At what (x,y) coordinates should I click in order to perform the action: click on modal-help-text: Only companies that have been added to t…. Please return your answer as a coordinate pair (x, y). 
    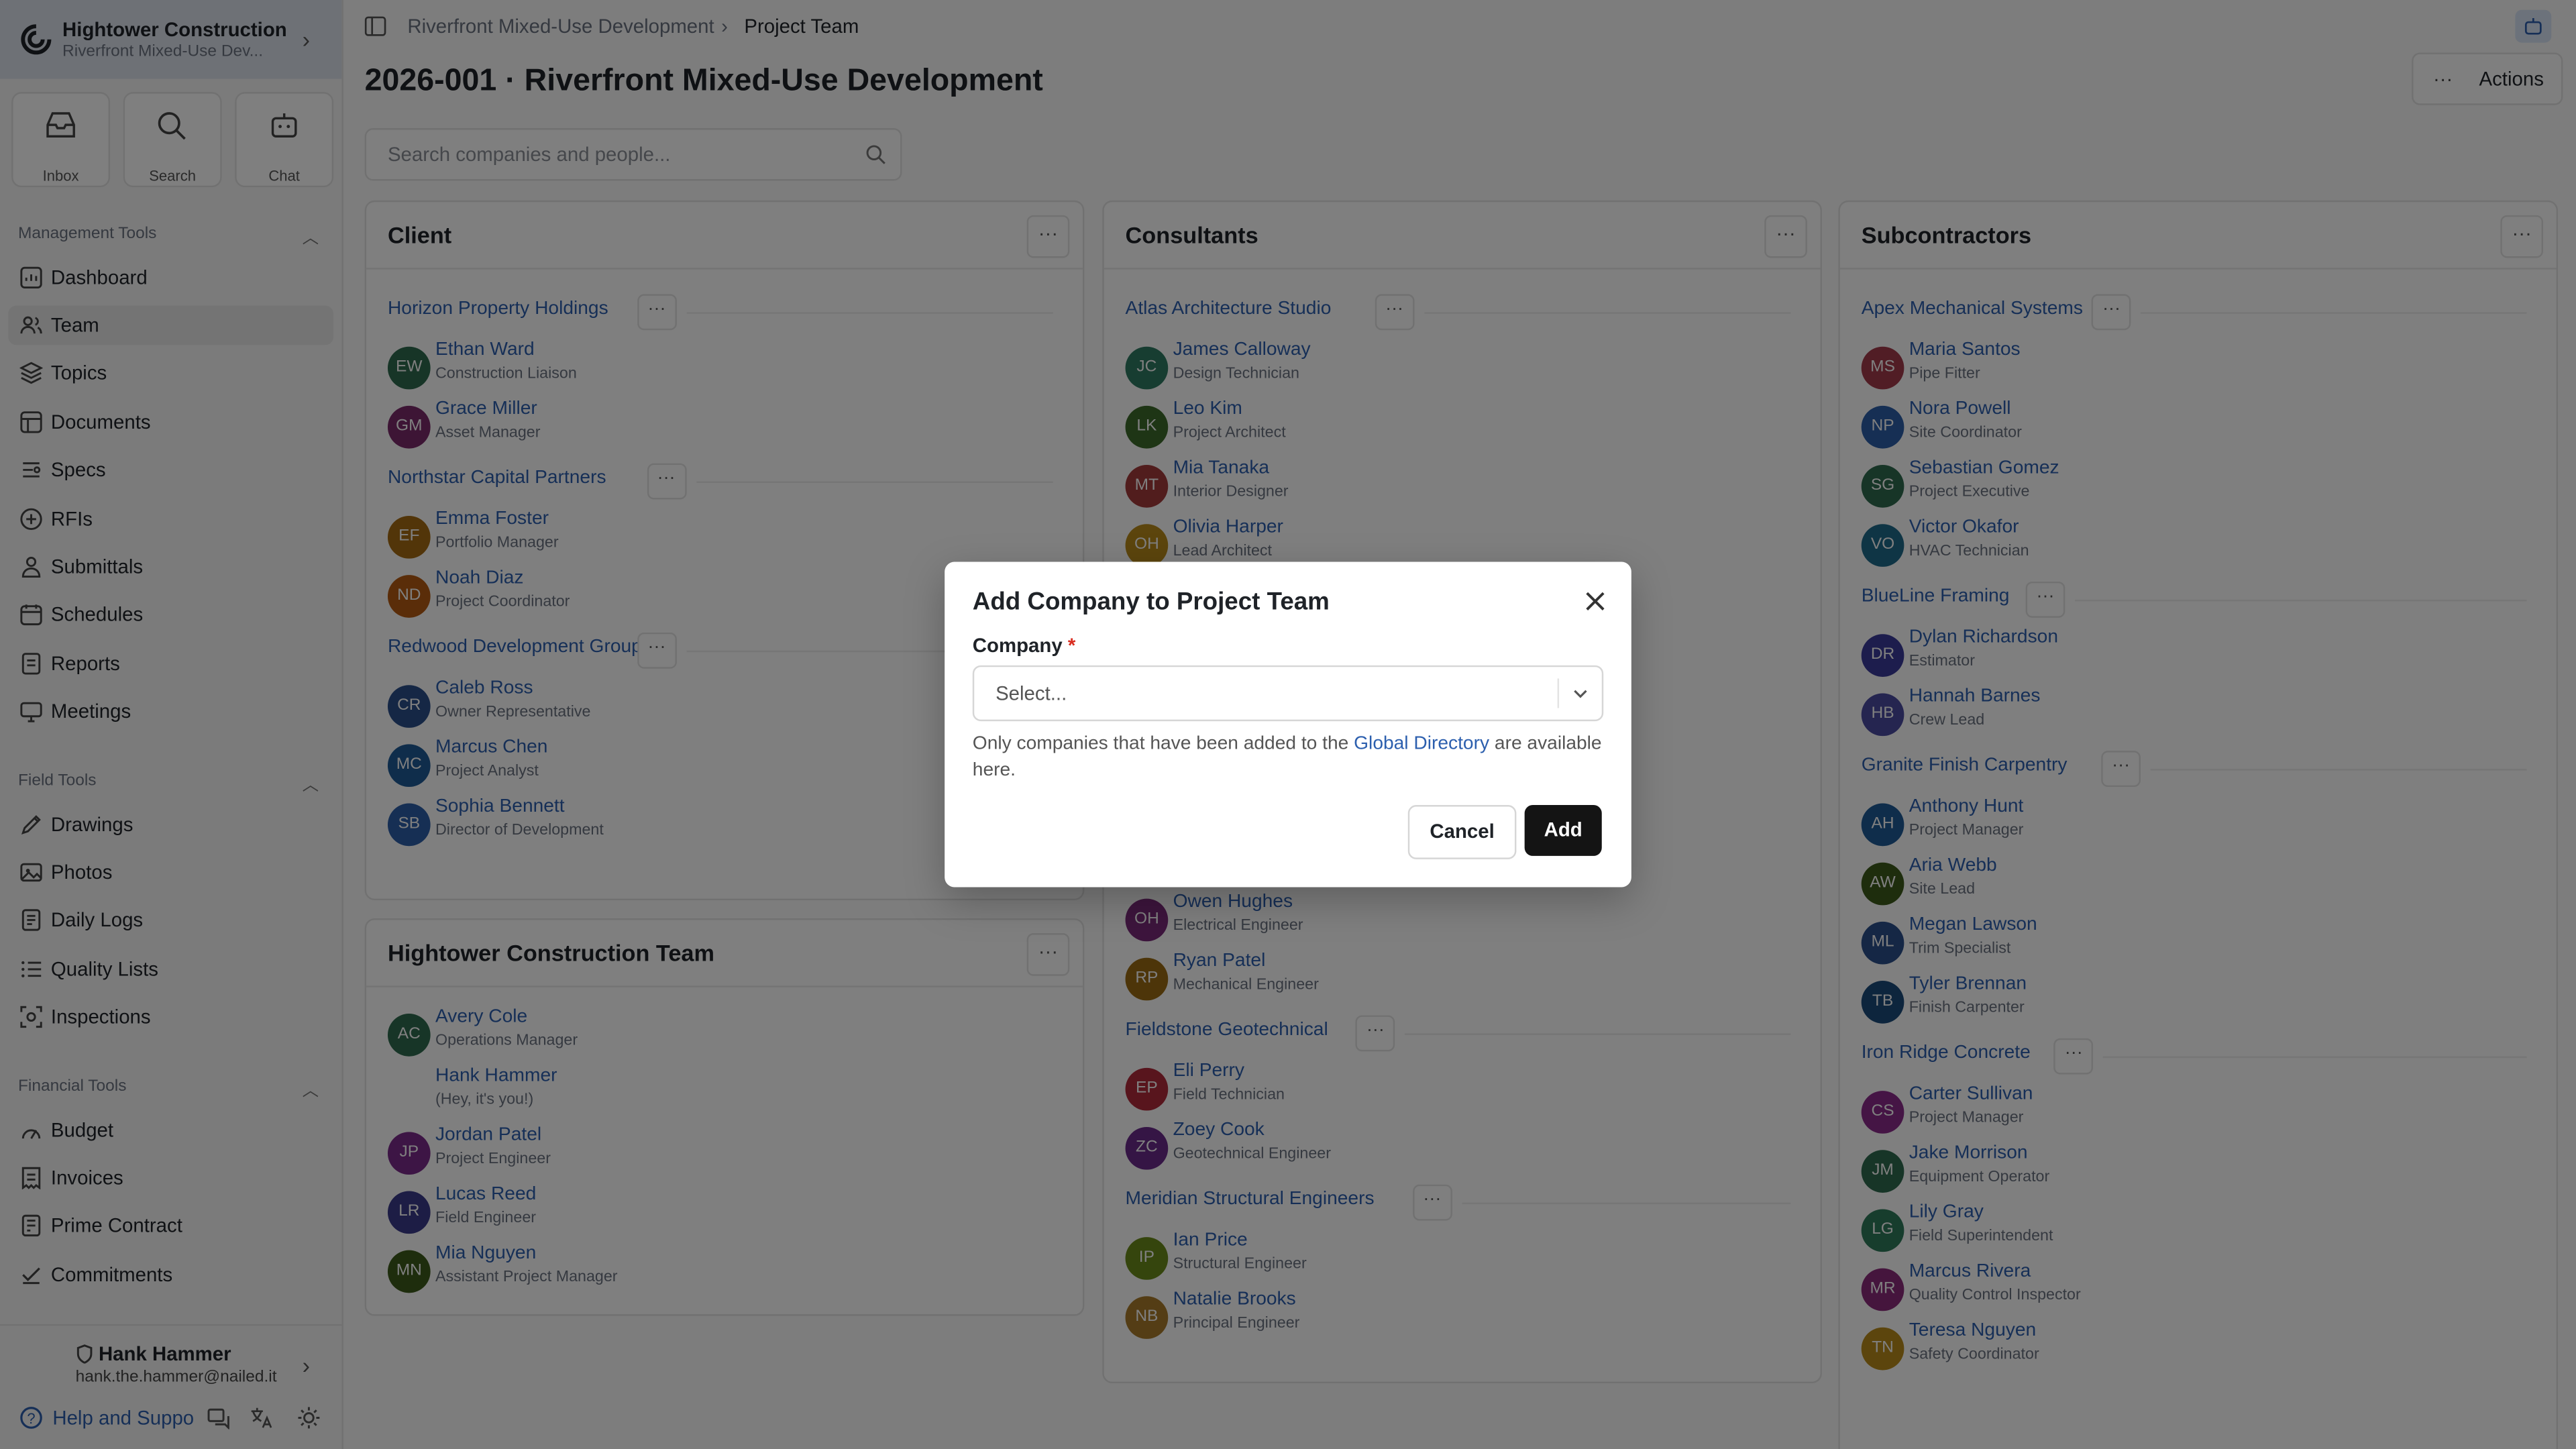
    Looking at the image, I should click on (1289, 757).